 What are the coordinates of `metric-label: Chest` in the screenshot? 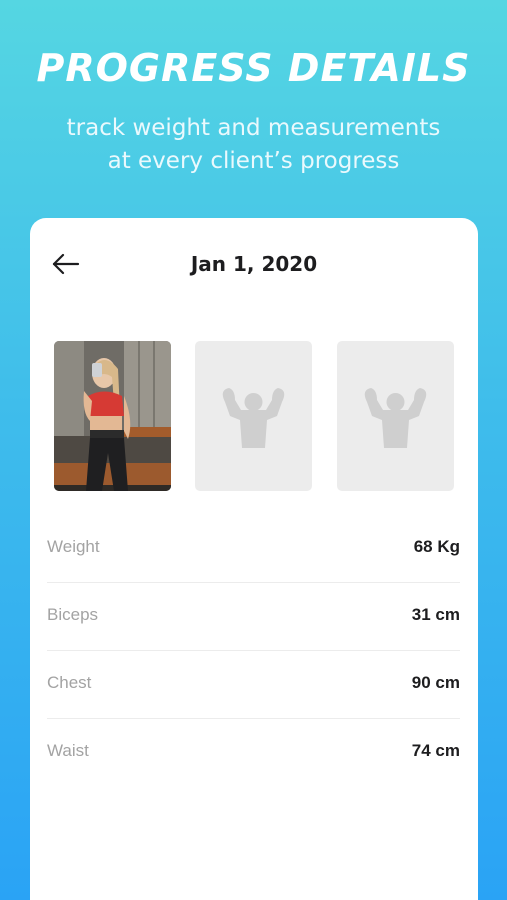 It's located at (69, 682).